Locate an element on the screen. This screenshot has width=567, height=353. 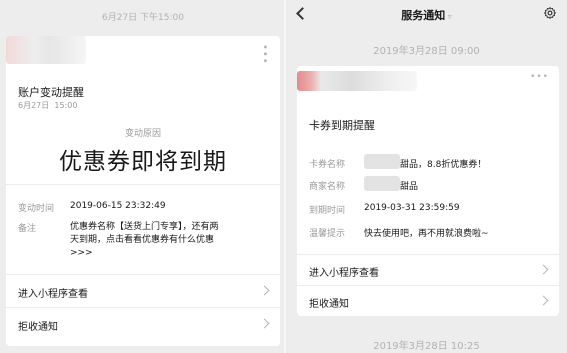
card-date: 6月27日 15:00 is located at coordinates (47, 105).